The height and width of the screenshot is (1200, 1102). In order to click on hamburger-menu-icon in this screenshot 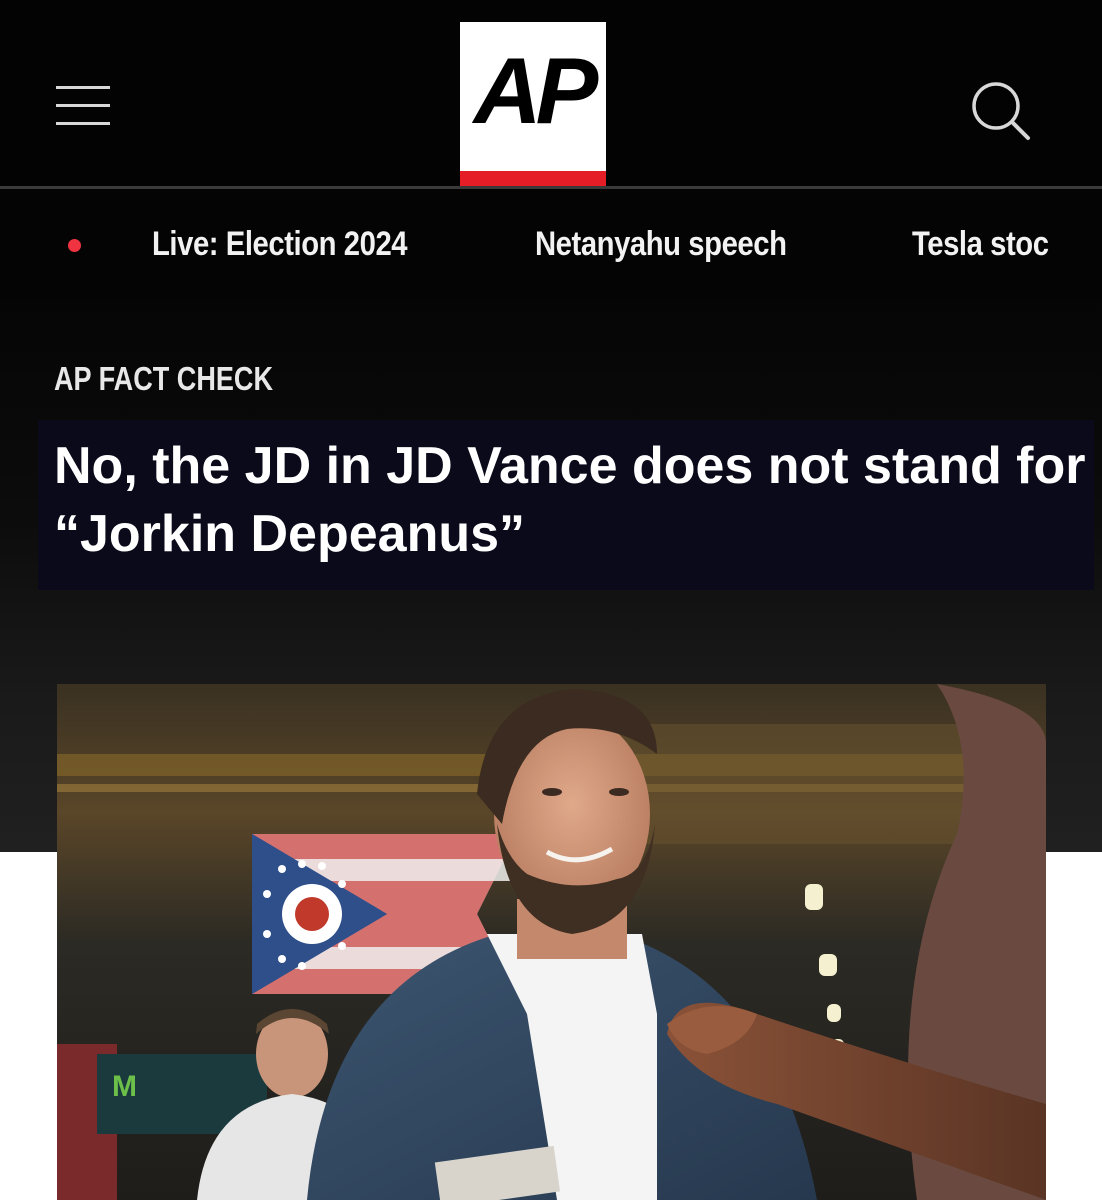, I will do `click(83, 105)`.